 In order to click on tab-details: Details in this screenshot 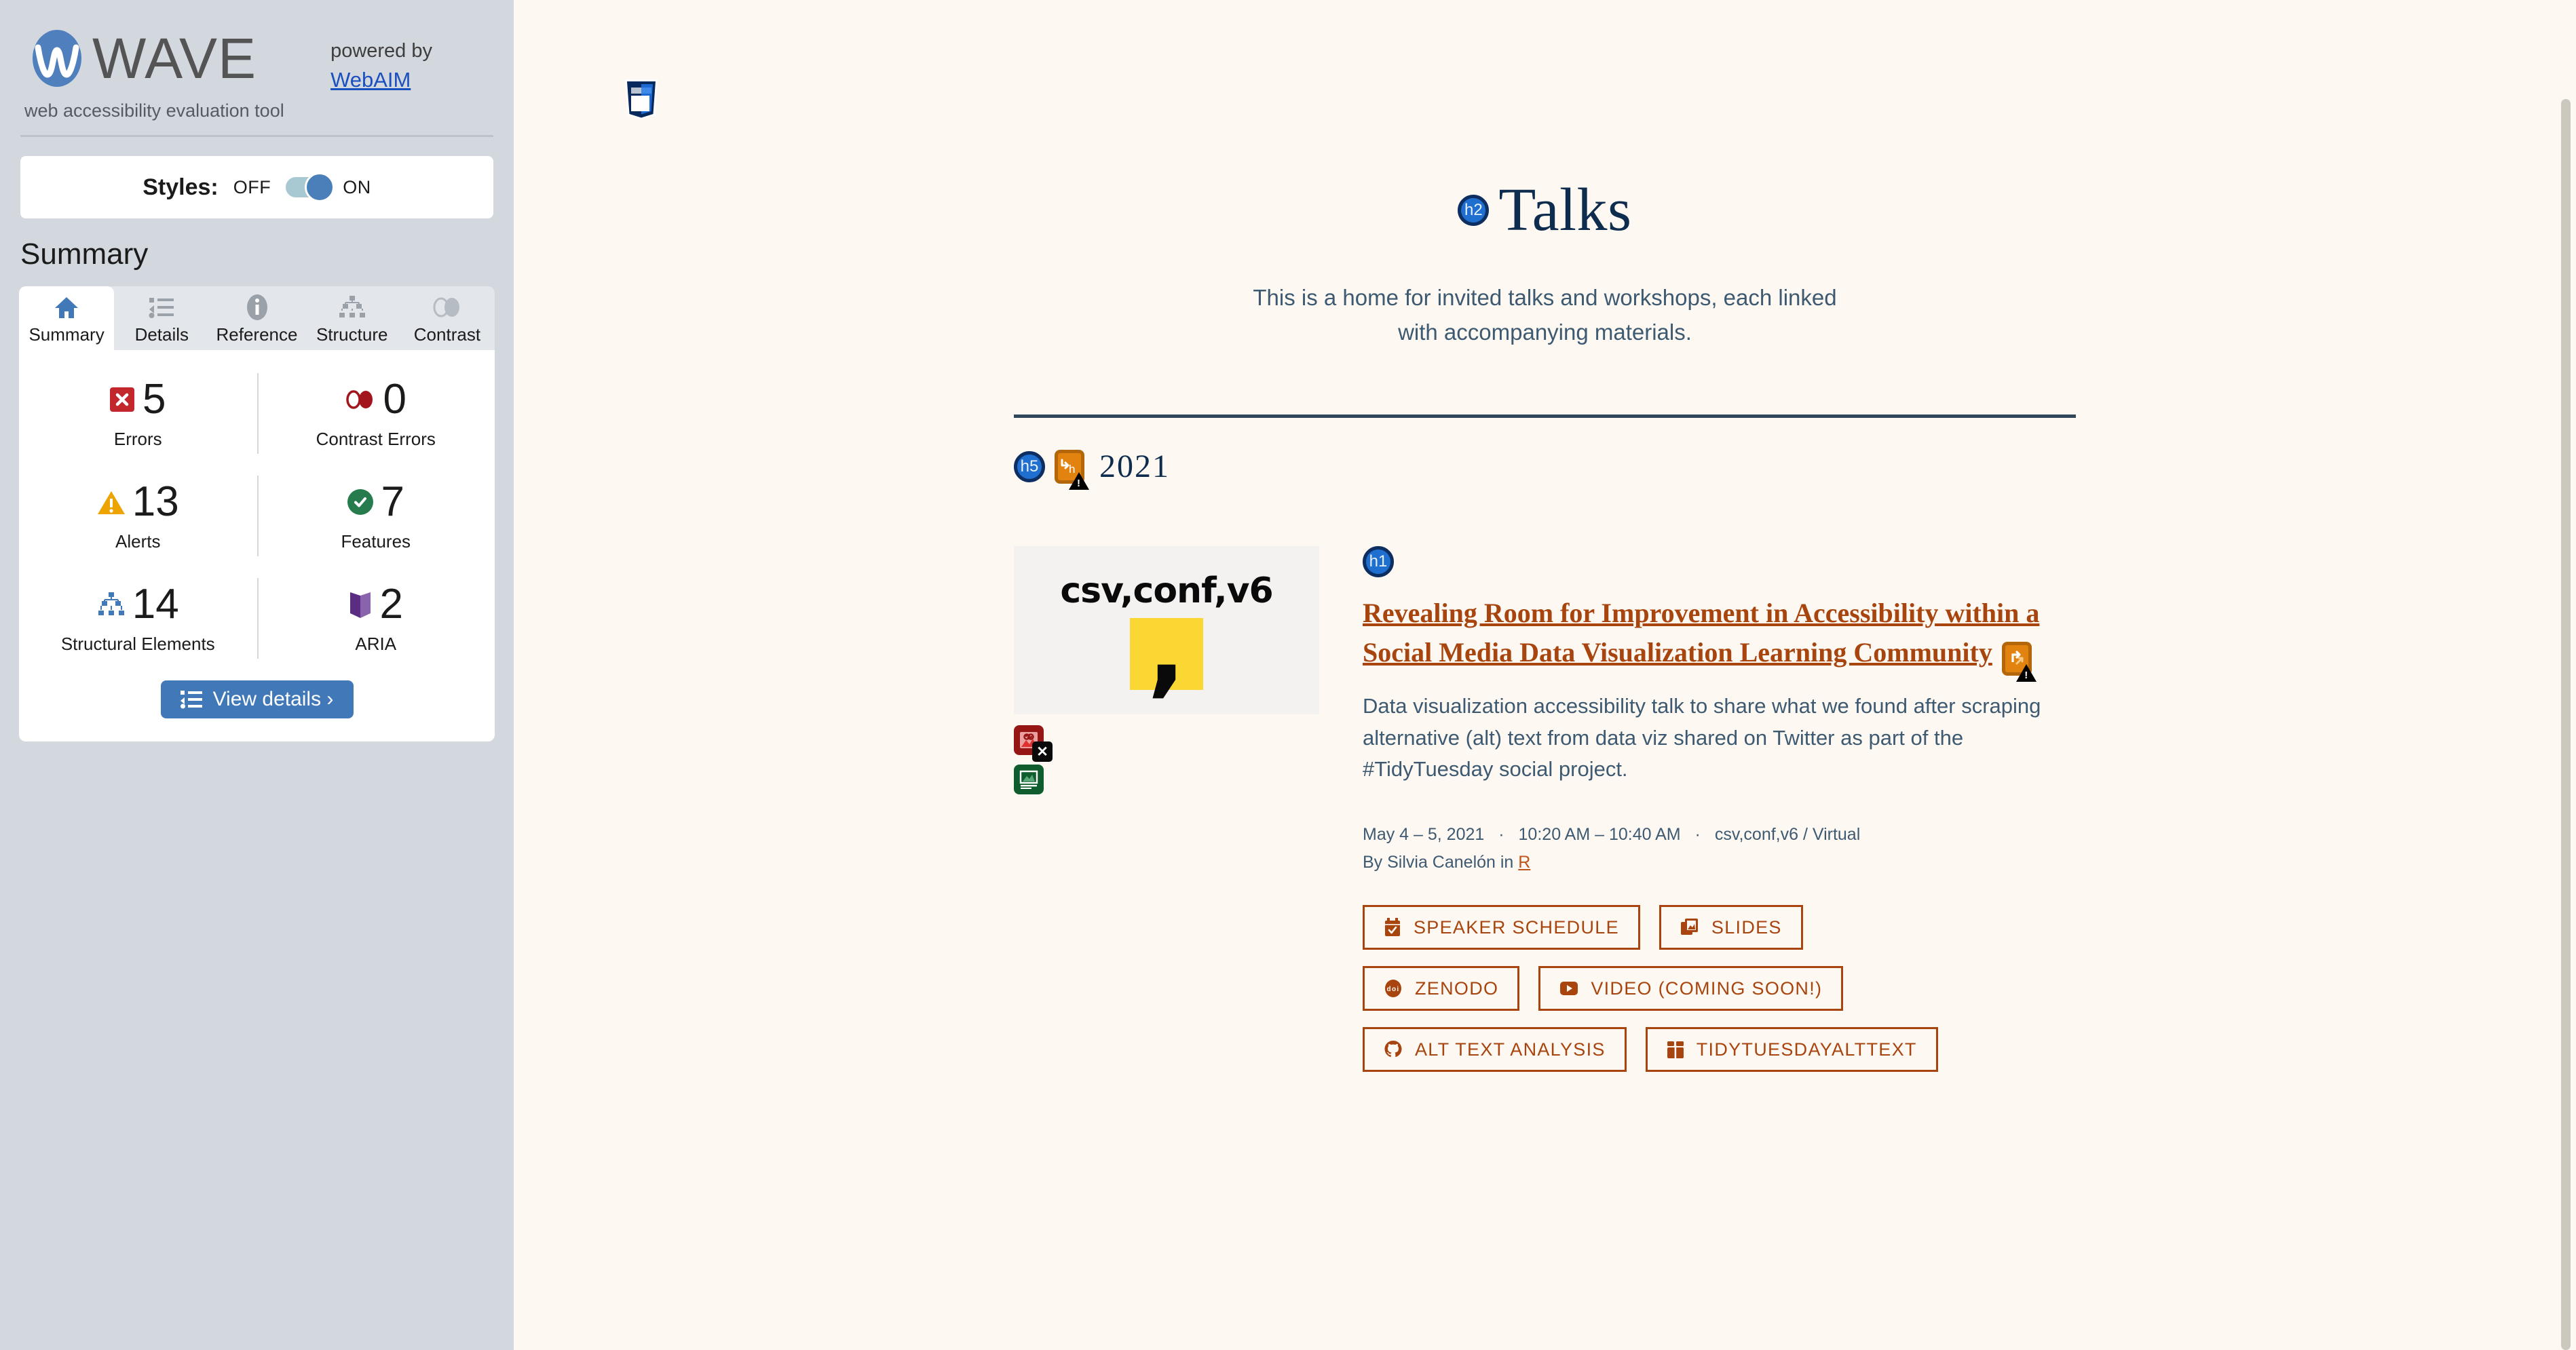, I will do `click(161, 318)`.